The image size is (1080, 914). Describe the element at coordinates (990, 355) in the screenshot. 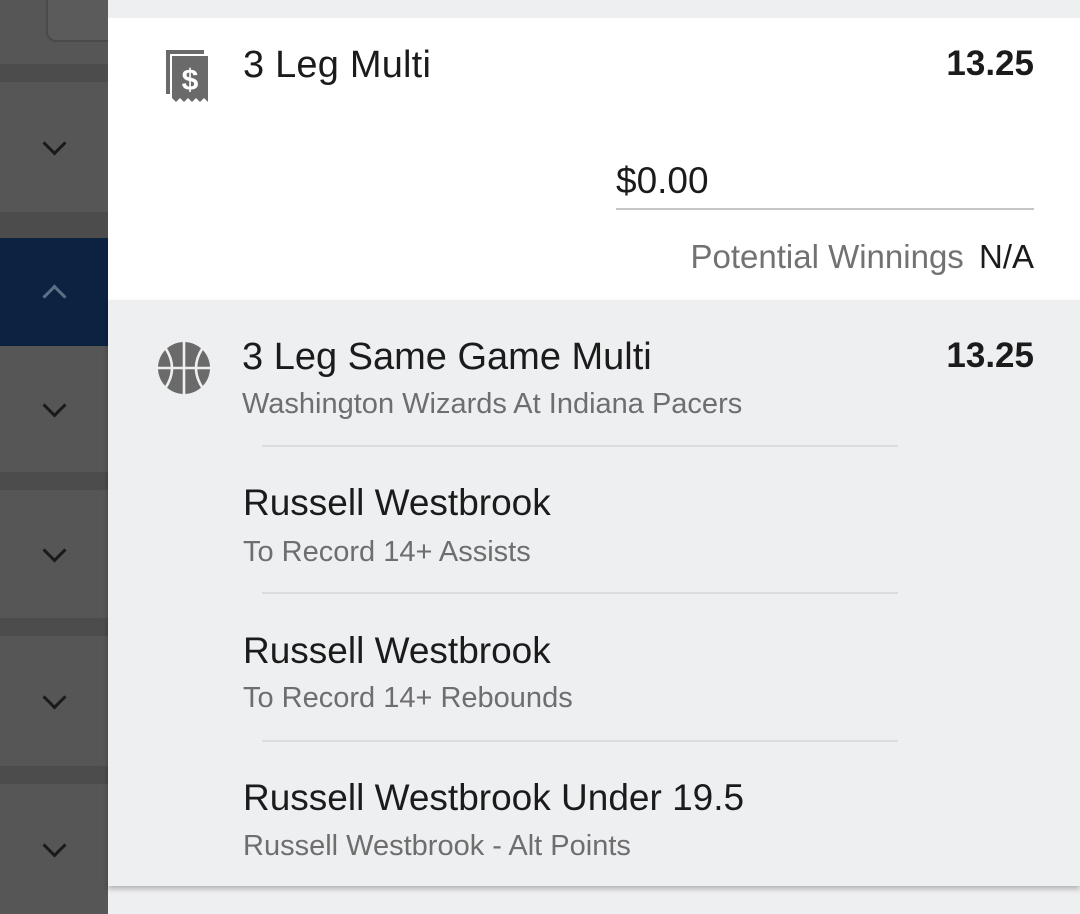

I see `sgm-odds: 13.25` at that location.